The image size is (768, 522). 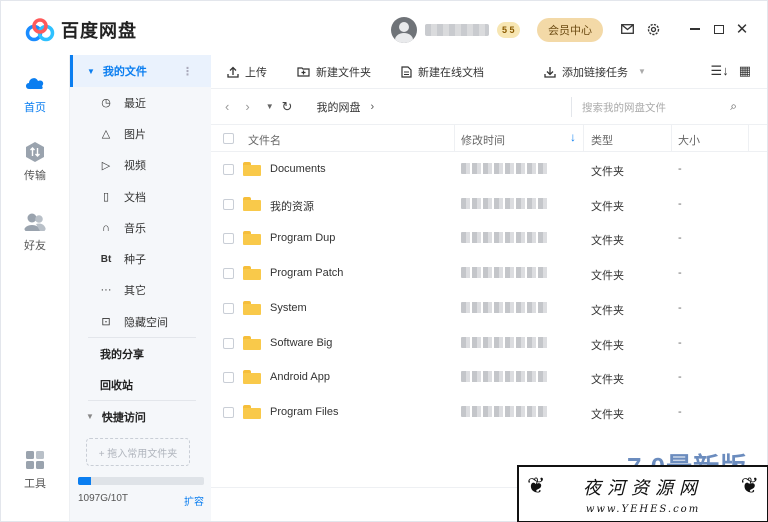 I want to click on flourish-left-icon: ❦, so click(x=536, y=485).